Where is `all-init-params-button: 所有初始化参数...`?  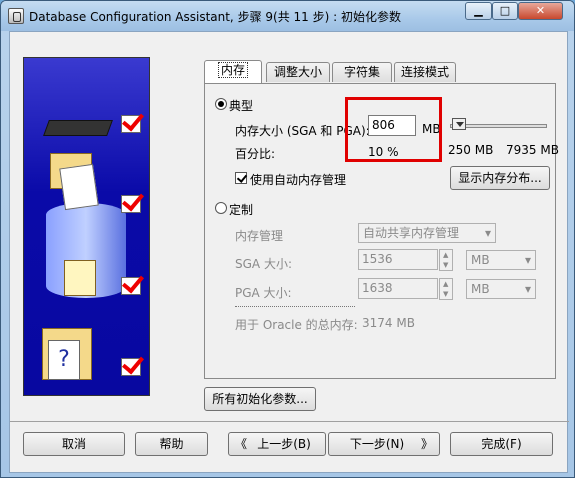
all-init-params-button: 所有初始化参数... is located at coordinates (260, 399).